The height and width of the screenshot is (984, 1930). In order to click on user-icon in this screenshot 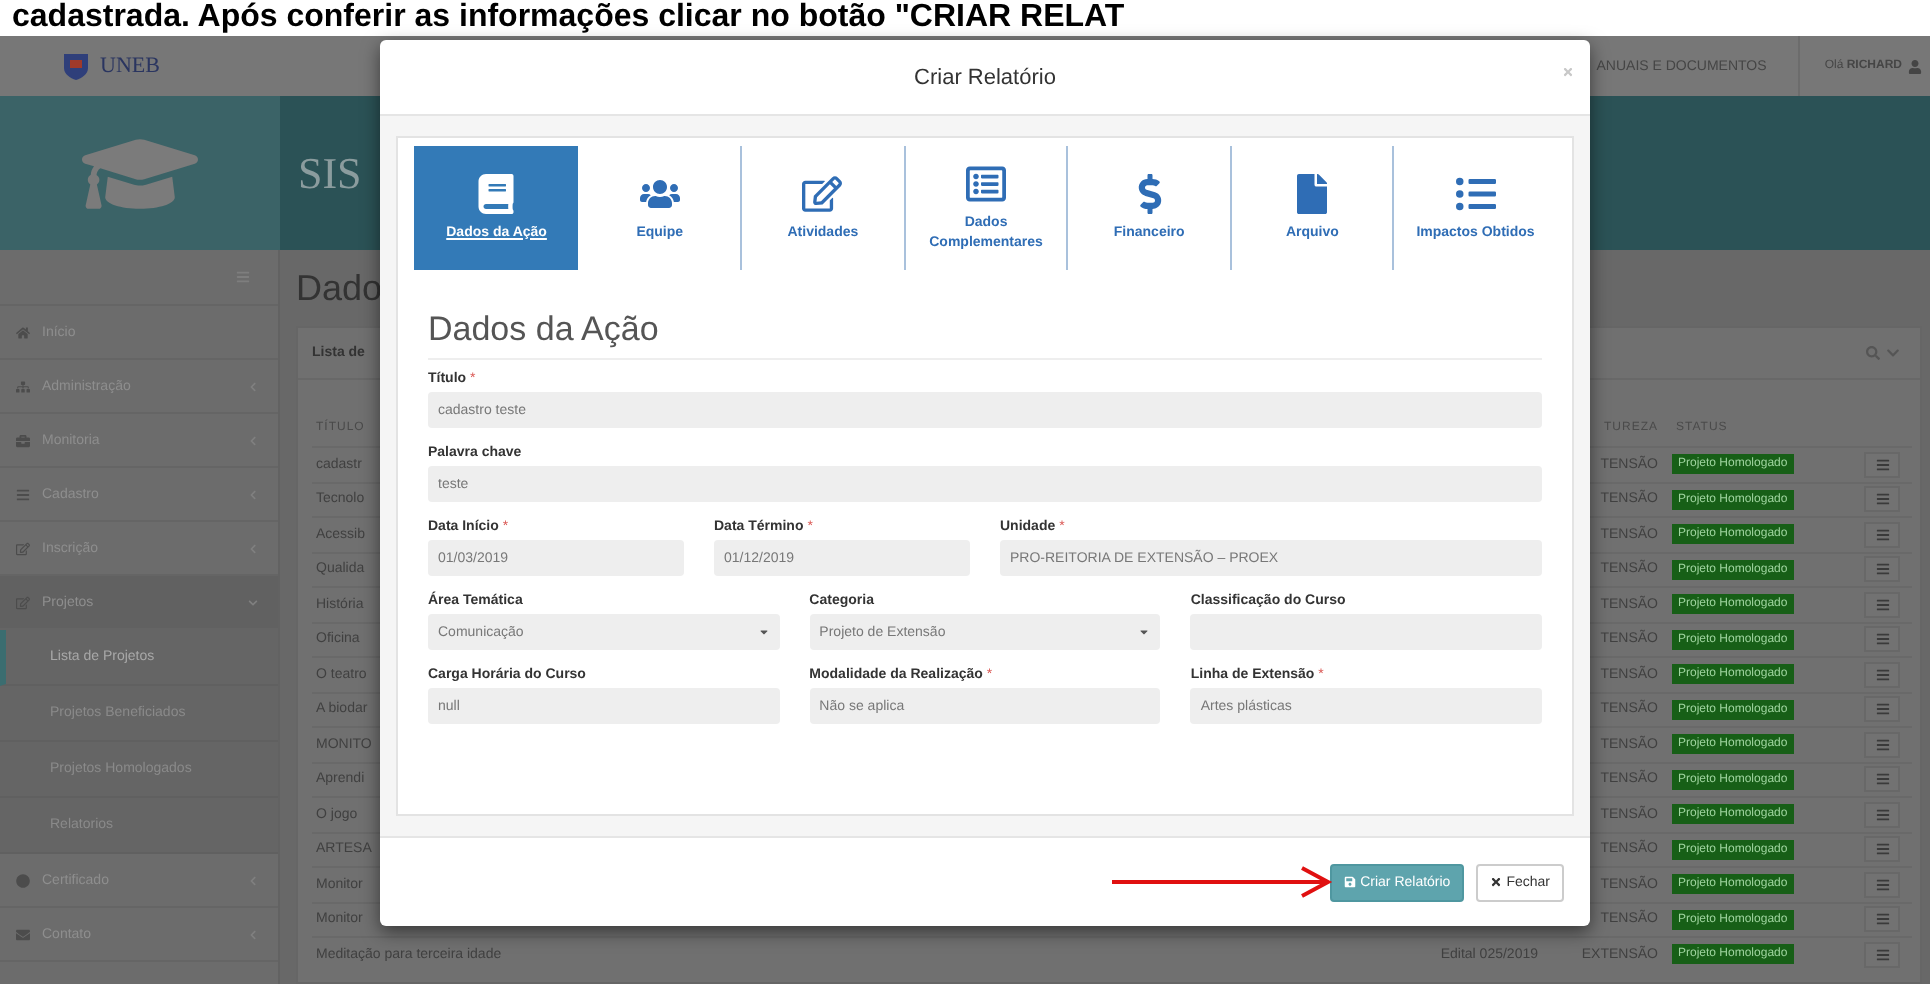, I will do `click(1915, 66)`.